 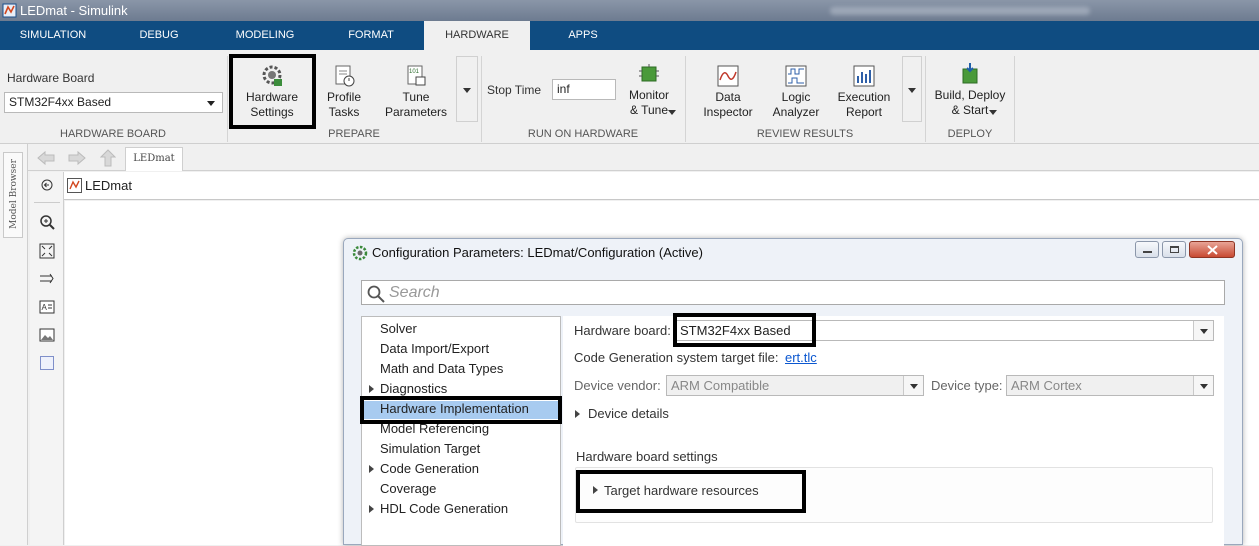 What do you see at coordinates (864, 97) in the screenshot?
I see `execution-report-label-1: Execution` at bounding box center [864, 97].